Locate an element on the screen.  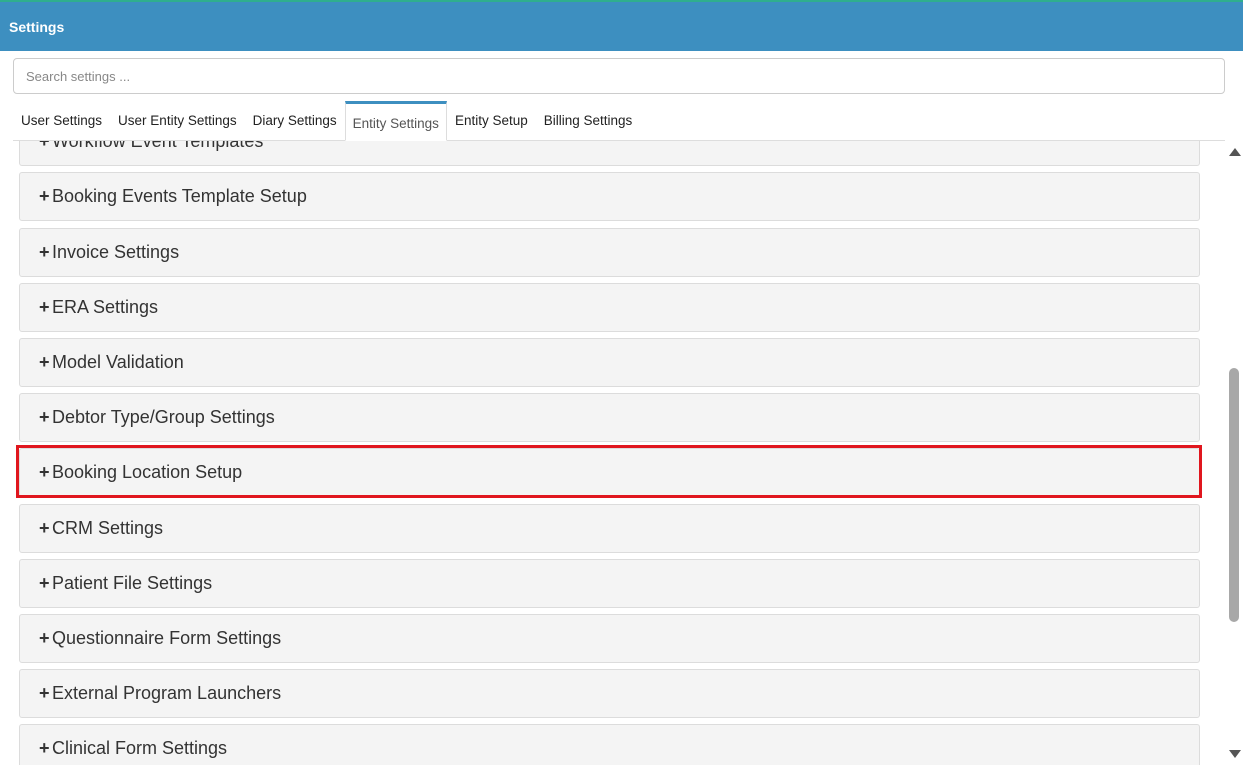
panel-label: ERA Settings is located at coordinates (105, 307).